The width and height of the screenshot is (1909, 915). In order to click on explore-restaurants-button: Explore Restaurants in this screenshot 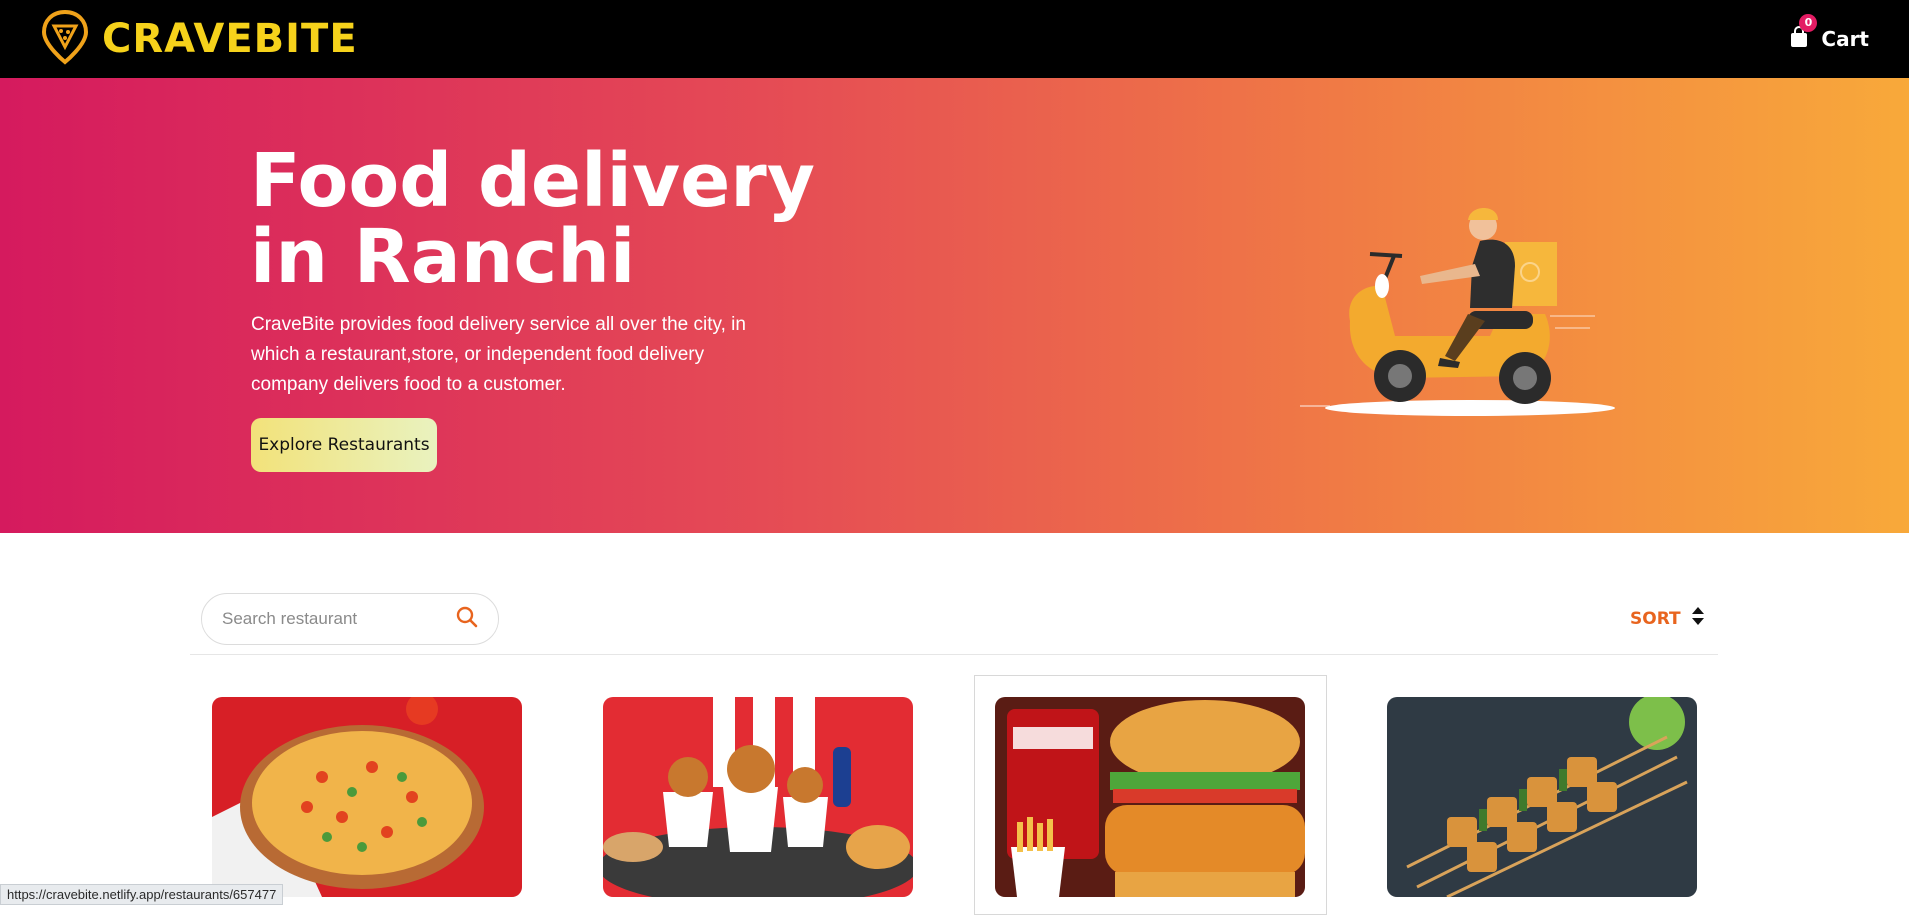, I will do `click(344, 445)`.